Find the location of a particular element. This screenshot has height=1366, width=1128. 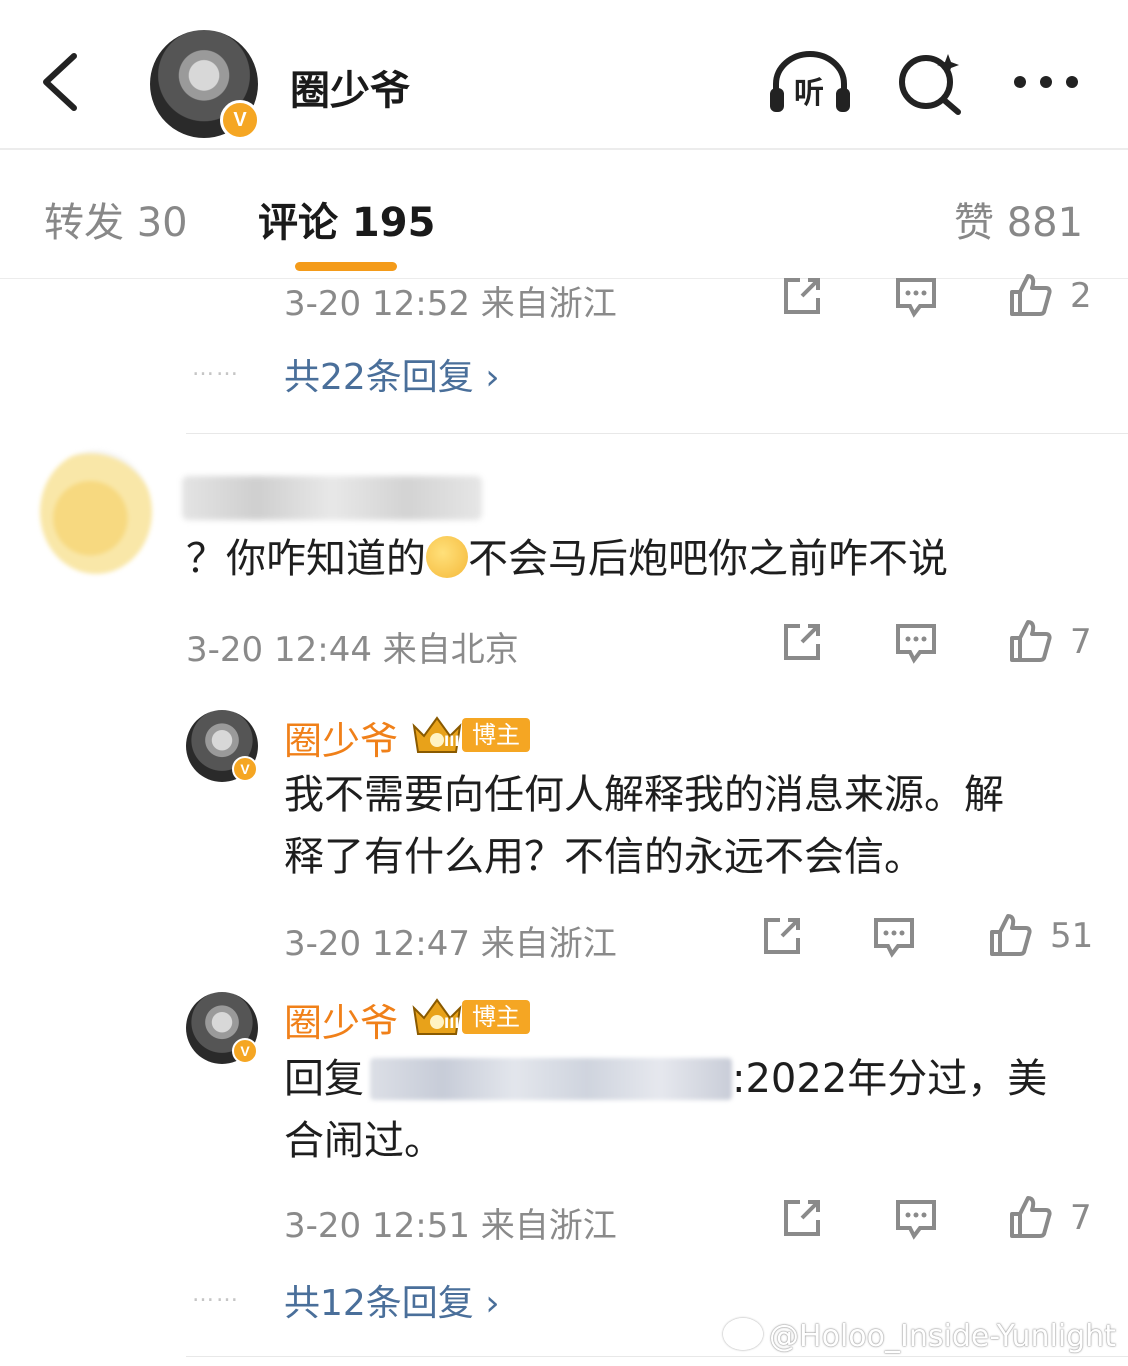

emoji-icon is located at coordinates (447, 557).